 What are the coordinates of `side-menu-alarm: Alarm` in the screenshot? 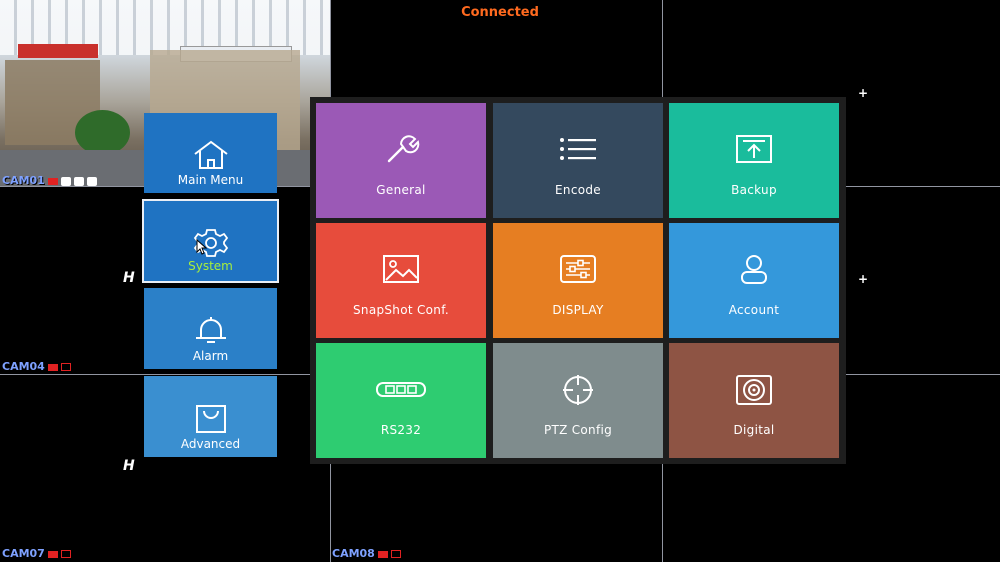 It's located at (210, 328).